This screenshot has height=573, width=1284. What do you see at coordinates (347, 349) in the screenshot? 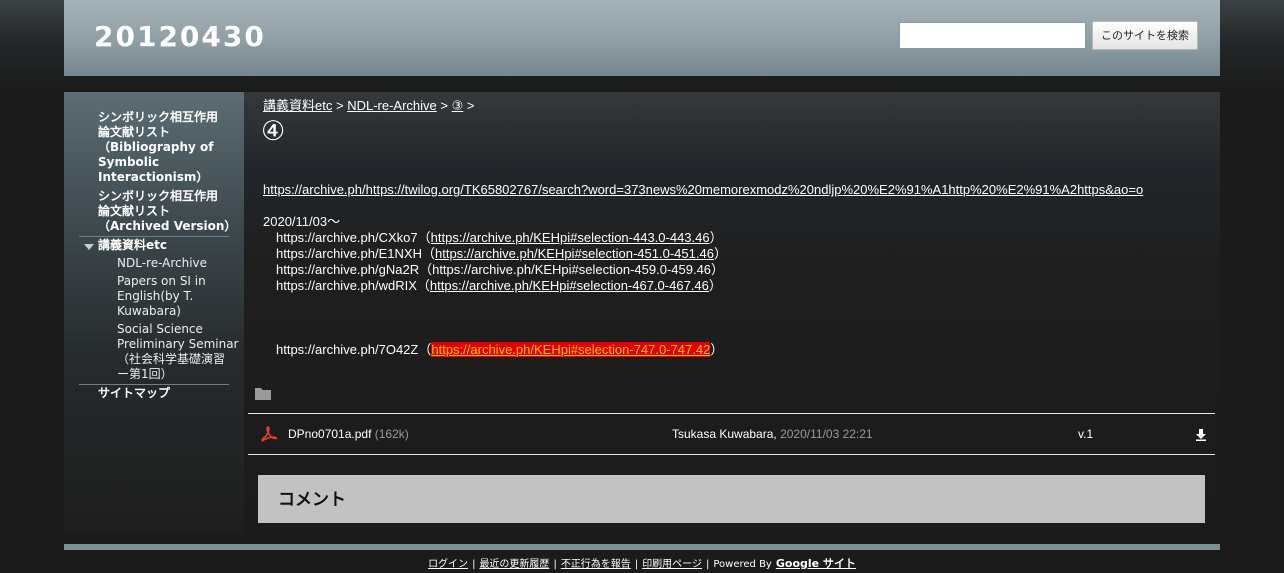
I see `archive-url: https://archive.ph/7O42Z` at bounding box center [347, 349].